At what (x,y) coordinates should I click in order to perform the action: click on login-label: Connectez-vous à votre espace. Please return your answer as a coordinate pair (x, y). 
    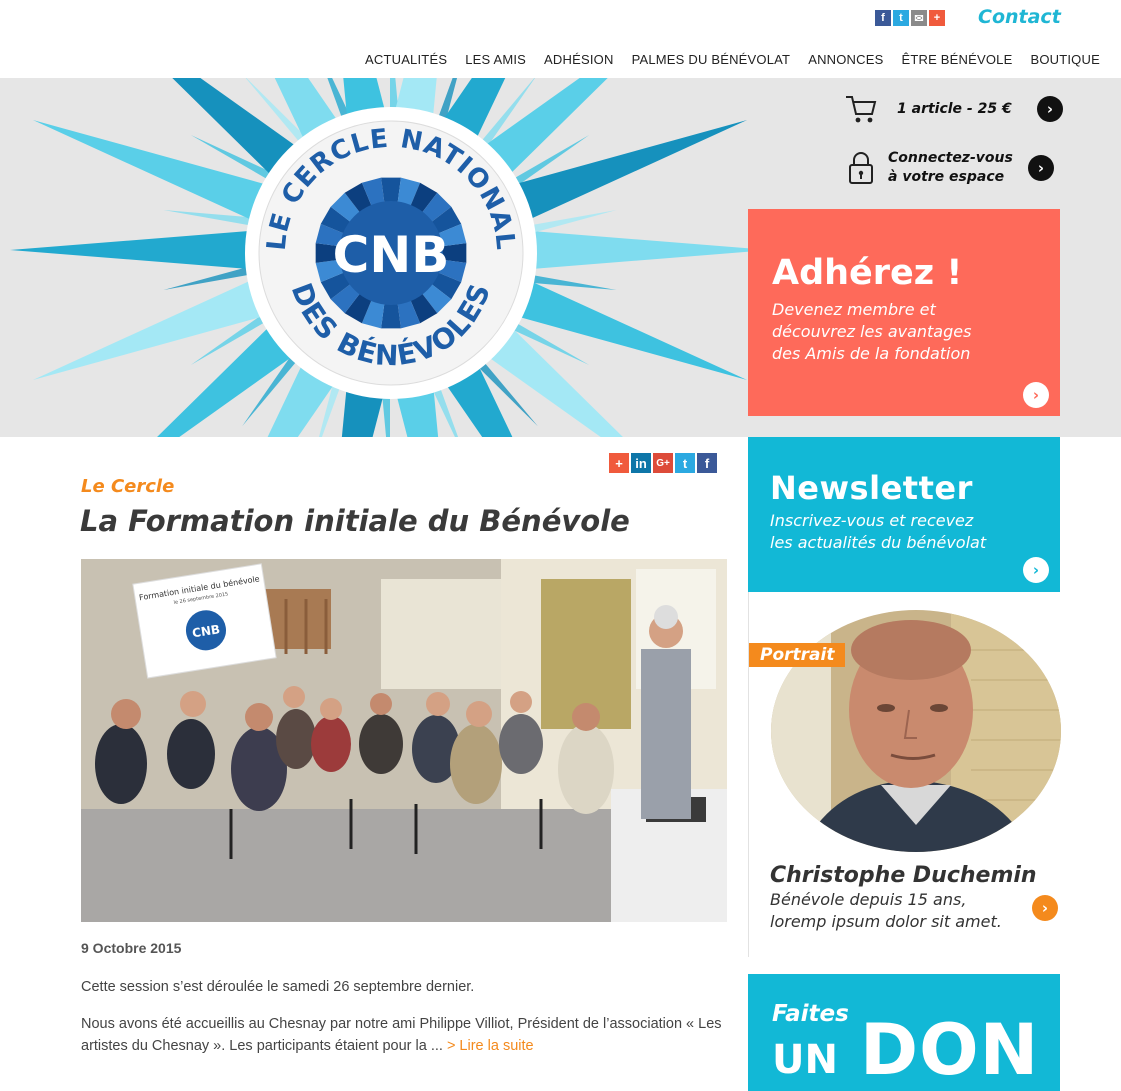
    Looking at the image, I should click on (958, 168).